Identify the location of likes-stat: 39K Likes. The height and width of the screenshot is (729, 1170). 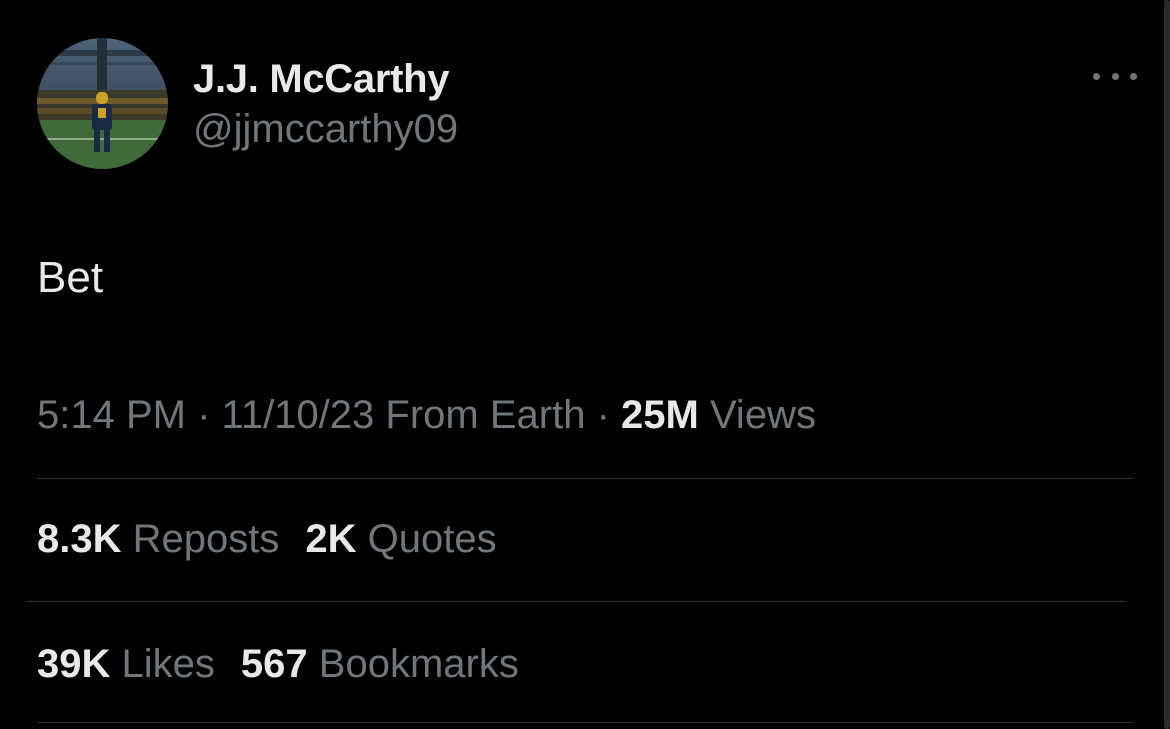
(126, 664).